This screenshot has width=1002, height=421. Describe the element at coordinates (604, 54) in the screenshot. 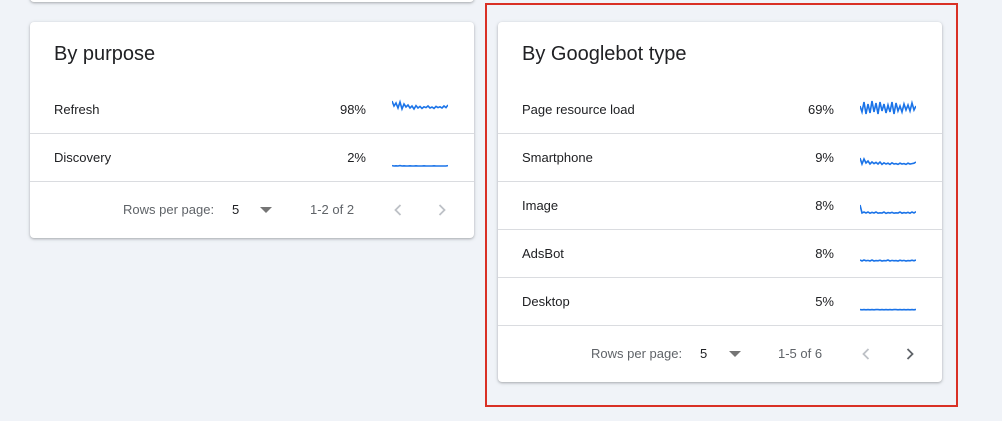

I see `card-title: By Googlebot type` at that location.